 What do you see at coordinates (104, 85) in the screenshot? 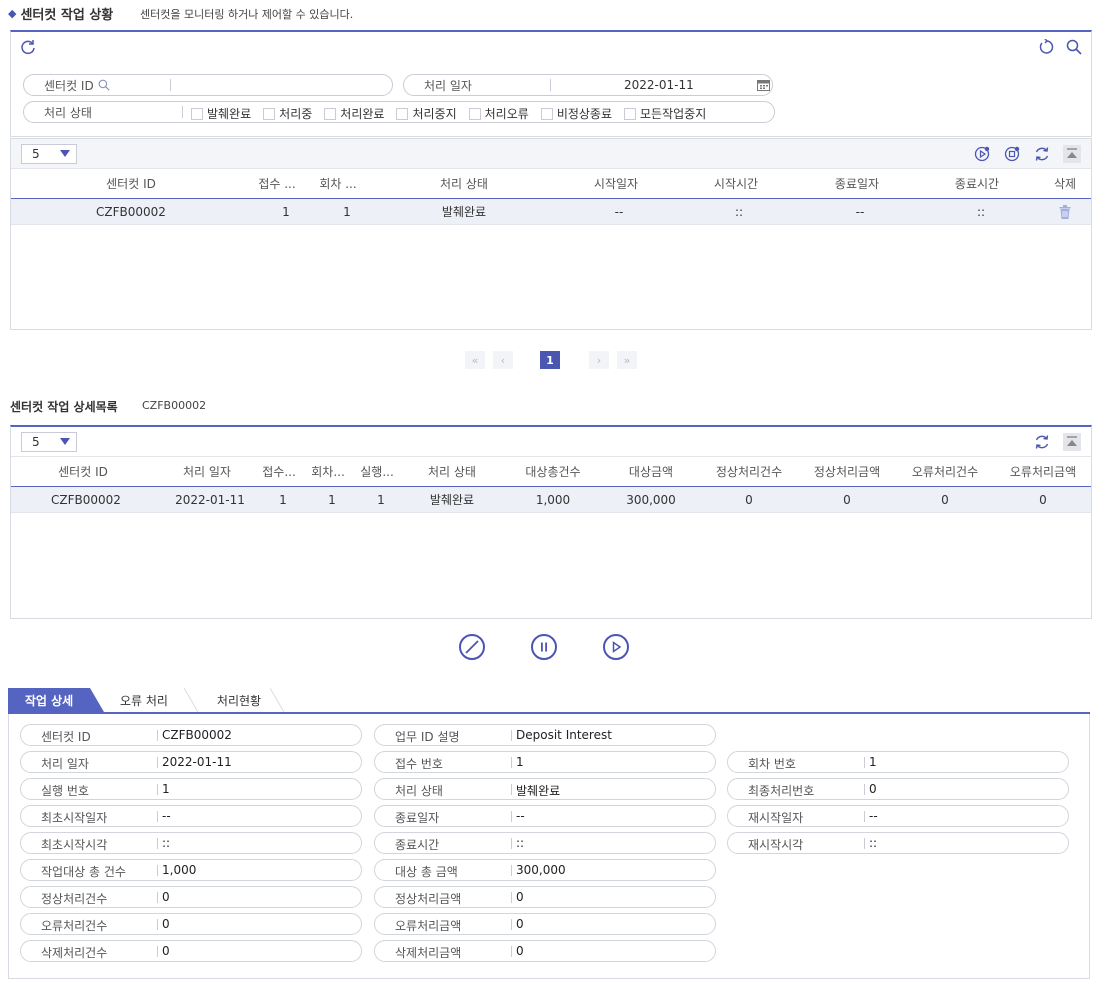
I see `search-small-icon` at bounding box center [104, 85].